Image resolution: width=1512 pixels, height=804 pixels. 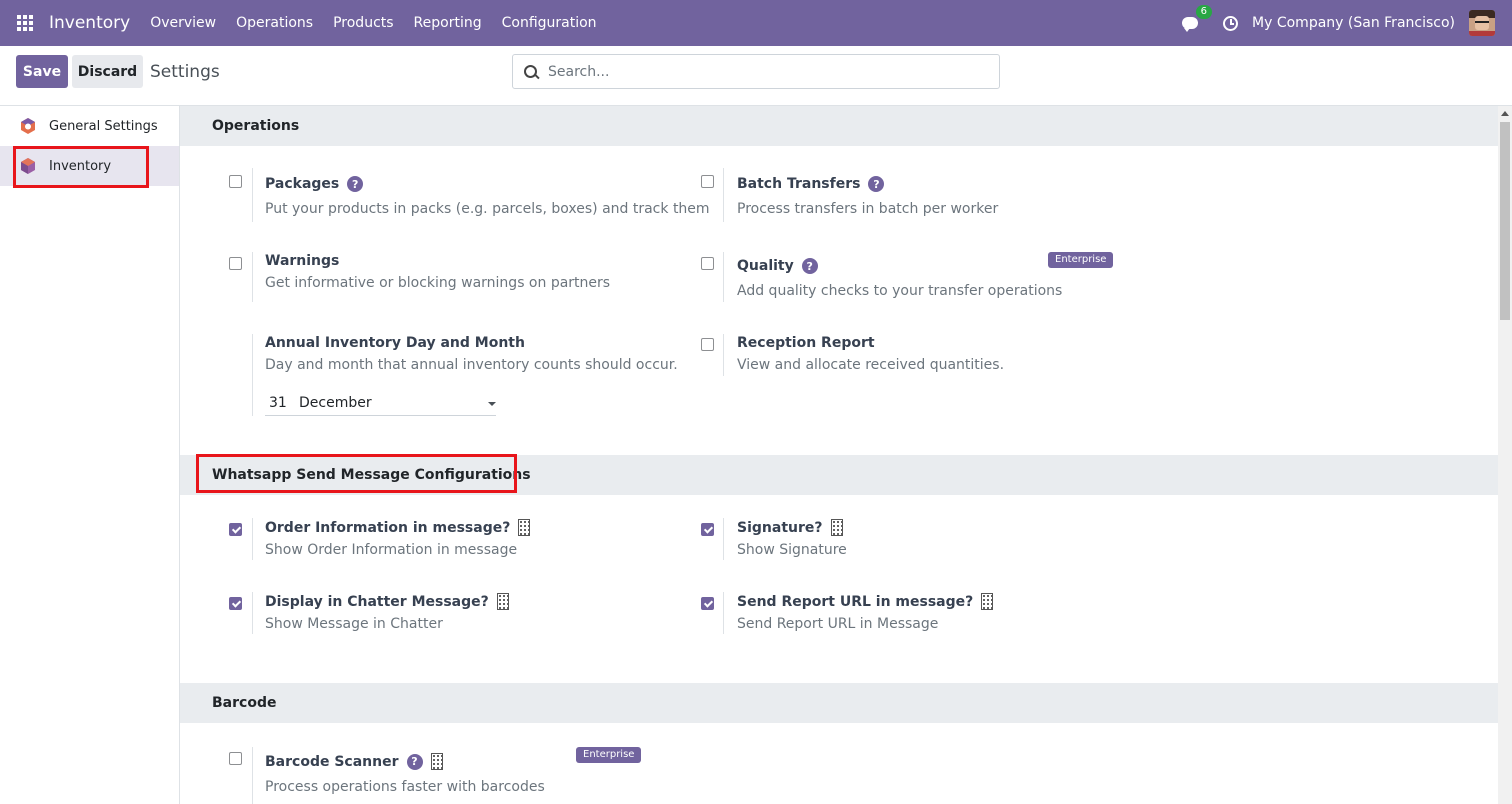 What do you see at coordinates (707, 344) in the screenshot?
I see `reception-report-checkbox` at bounding box center [707, 344].